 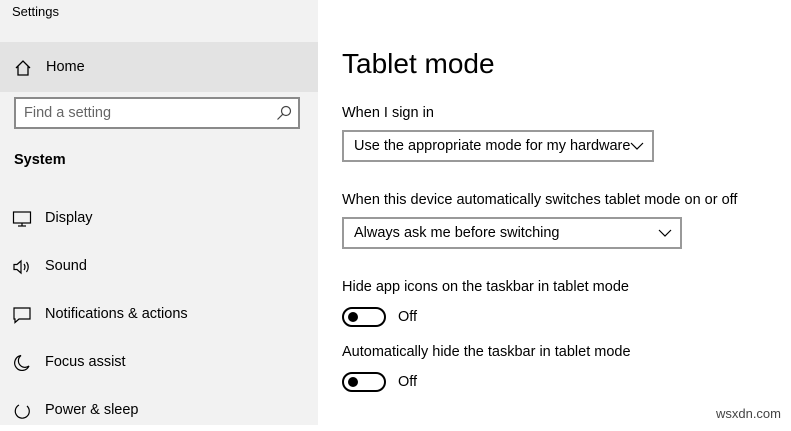 I want to click on speaker-icon, so click(x=21, y=267).